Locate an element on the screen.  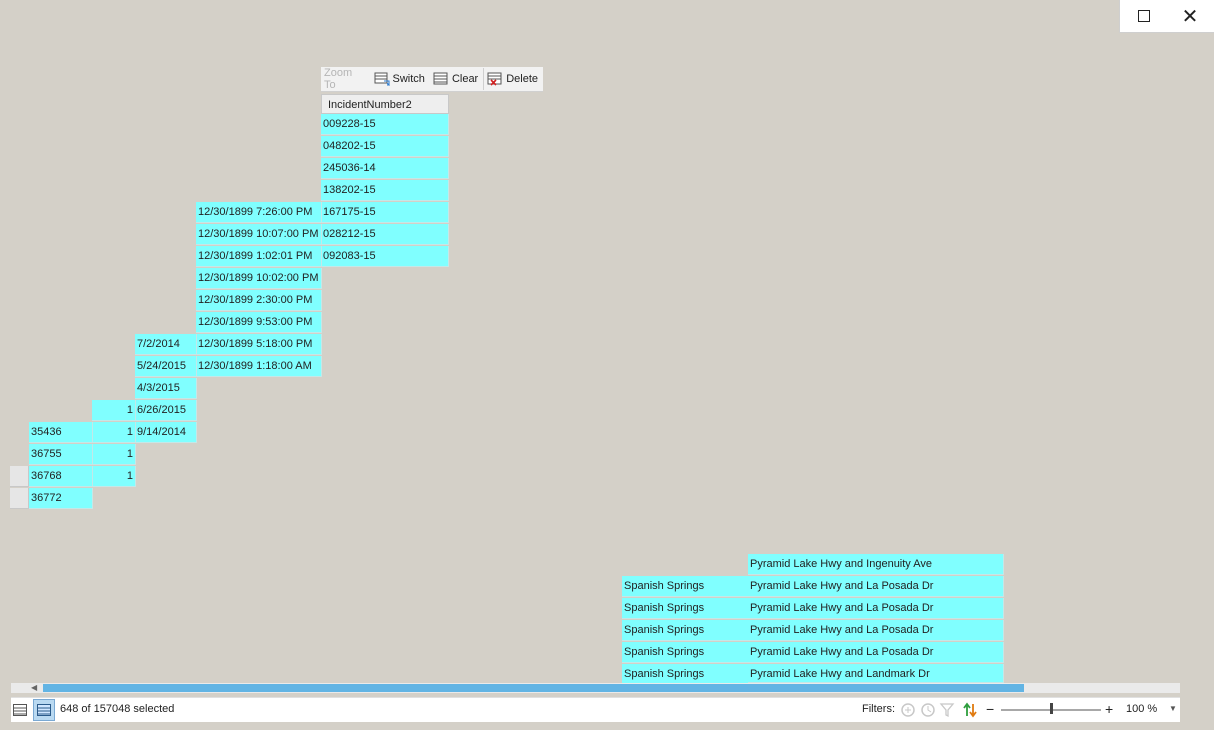
incident-cell: 009228-15 is located at coordinates (385, 124).